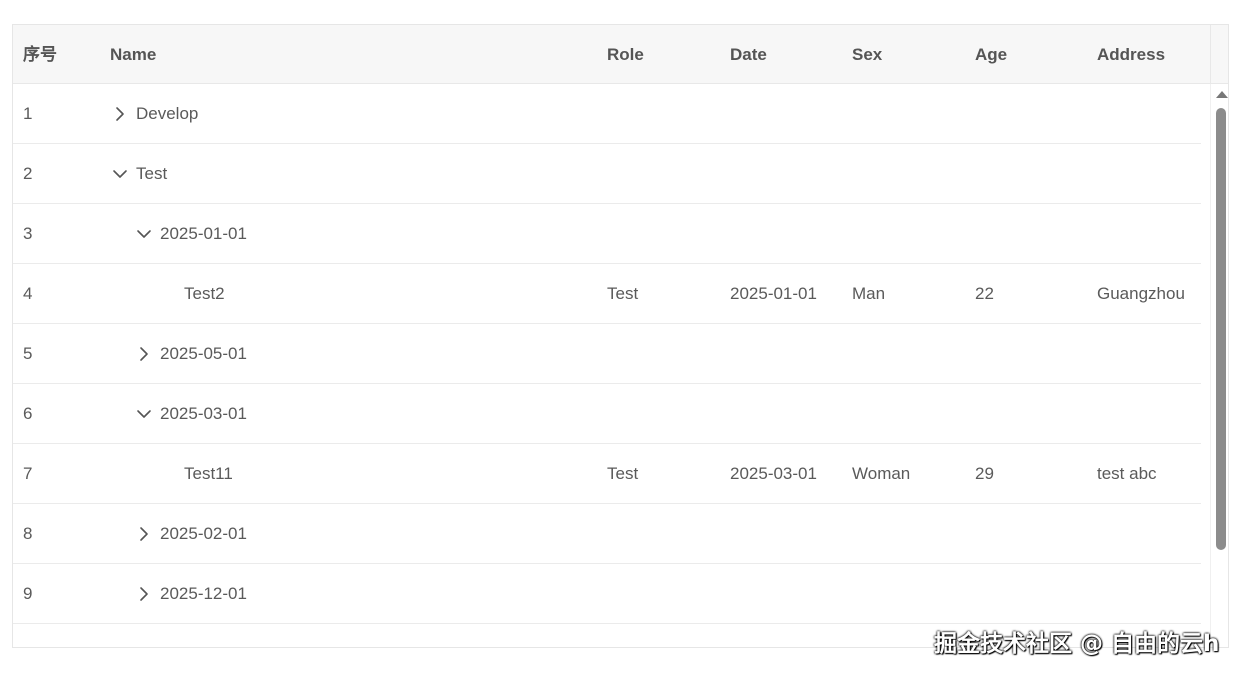 The image size is (1256, 676). What do you see at coordinates (40, 54) in the screenshot?
I see `column-header-index: 序号` at bounding box center [40, 54].